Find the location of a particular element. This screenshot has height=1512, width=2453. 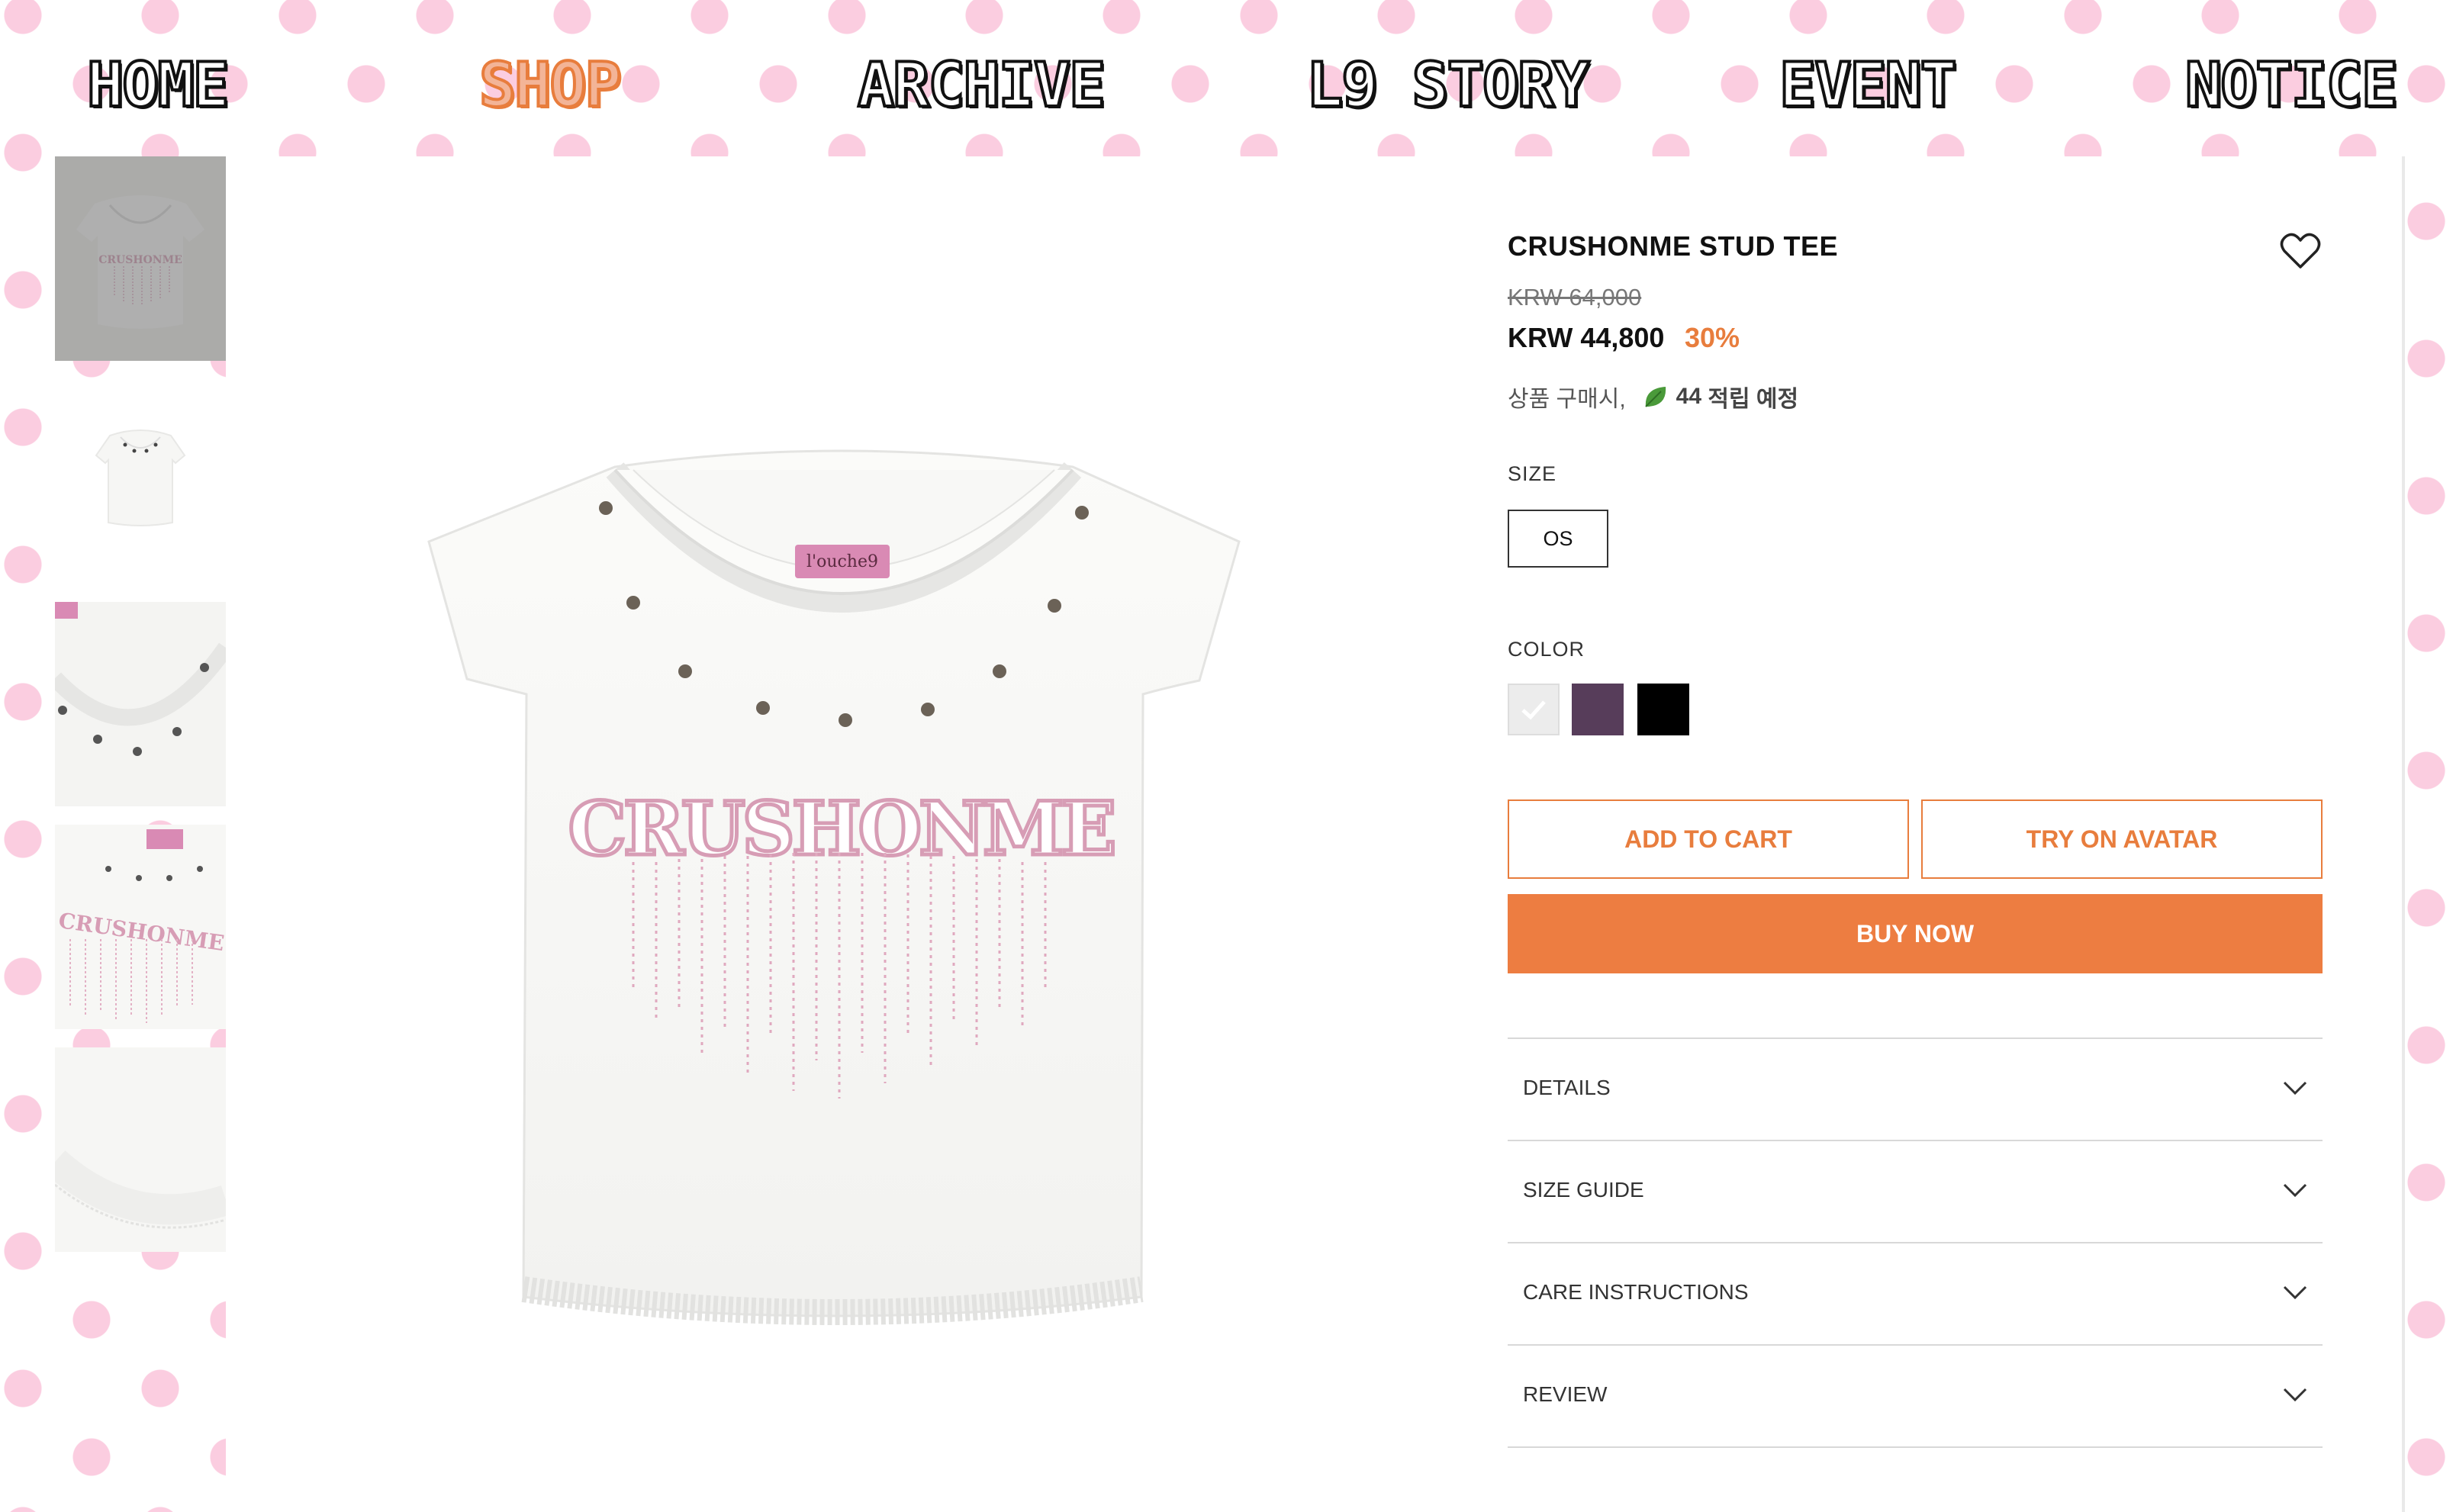

accordion-details: DETAILS is located at coordinates (1915, 1089).